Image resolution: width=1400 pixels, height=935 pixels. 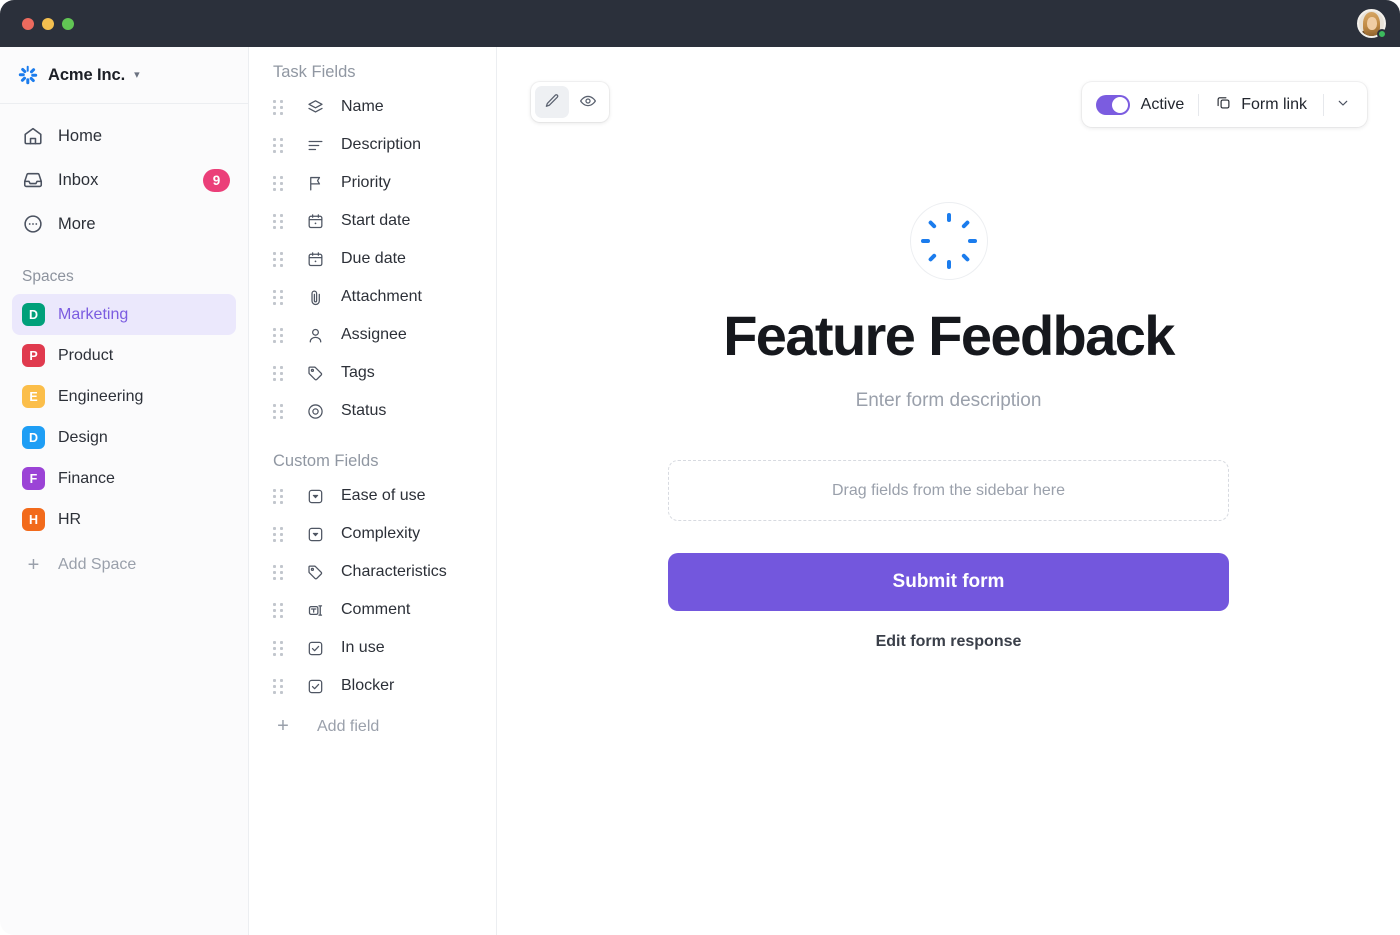 I want to click on field-row: Priority, so click(x=372, y=183).